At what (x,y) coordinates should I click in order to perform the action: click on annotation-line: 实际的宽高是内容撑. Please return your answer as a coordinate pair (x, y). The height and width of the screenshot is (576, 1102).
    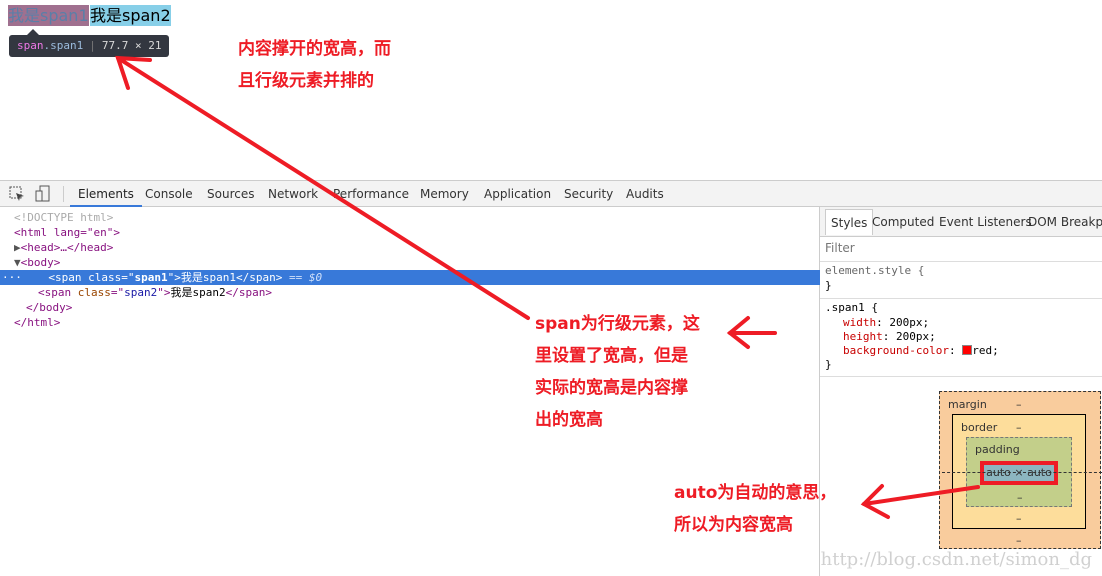
    Looking at the image, I should click on (611, 388).